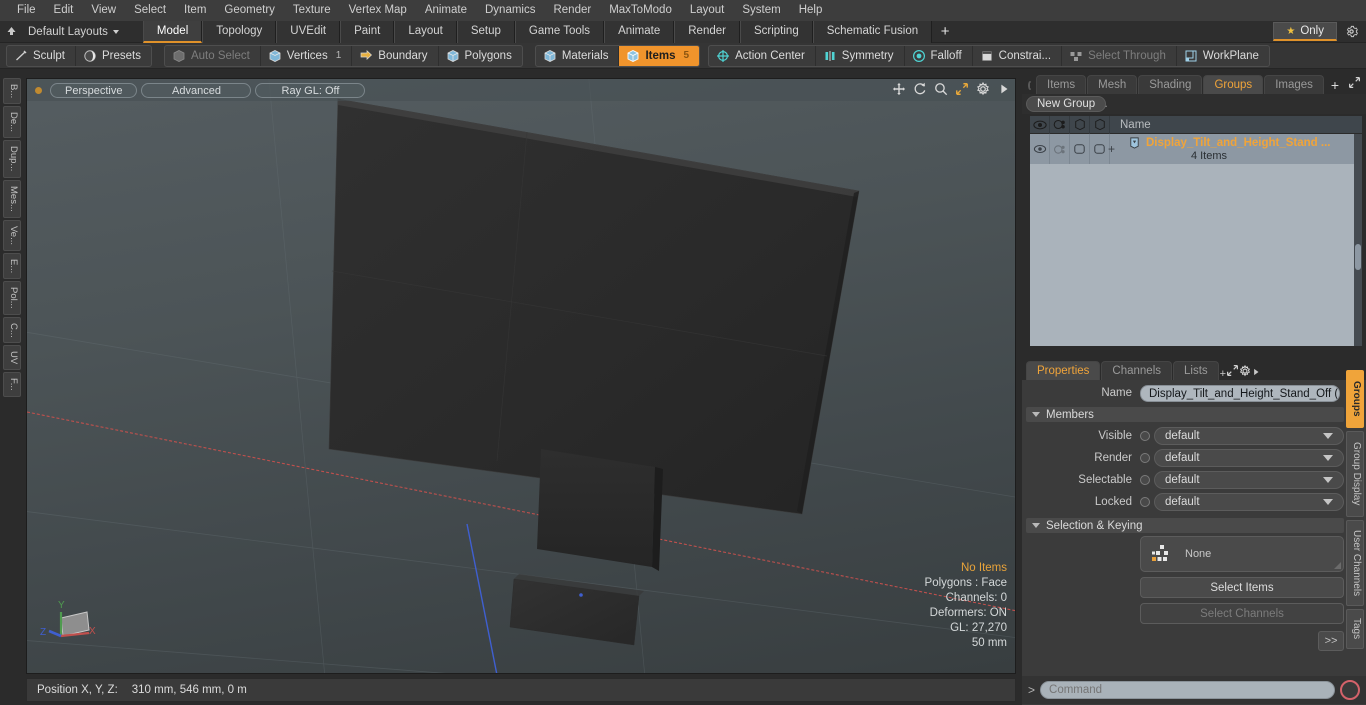 Image resolution: width=1366 pixels, height=705 pixels. I want to click on menu-item-vertex-map: Vertex Map, so click(378, 10).